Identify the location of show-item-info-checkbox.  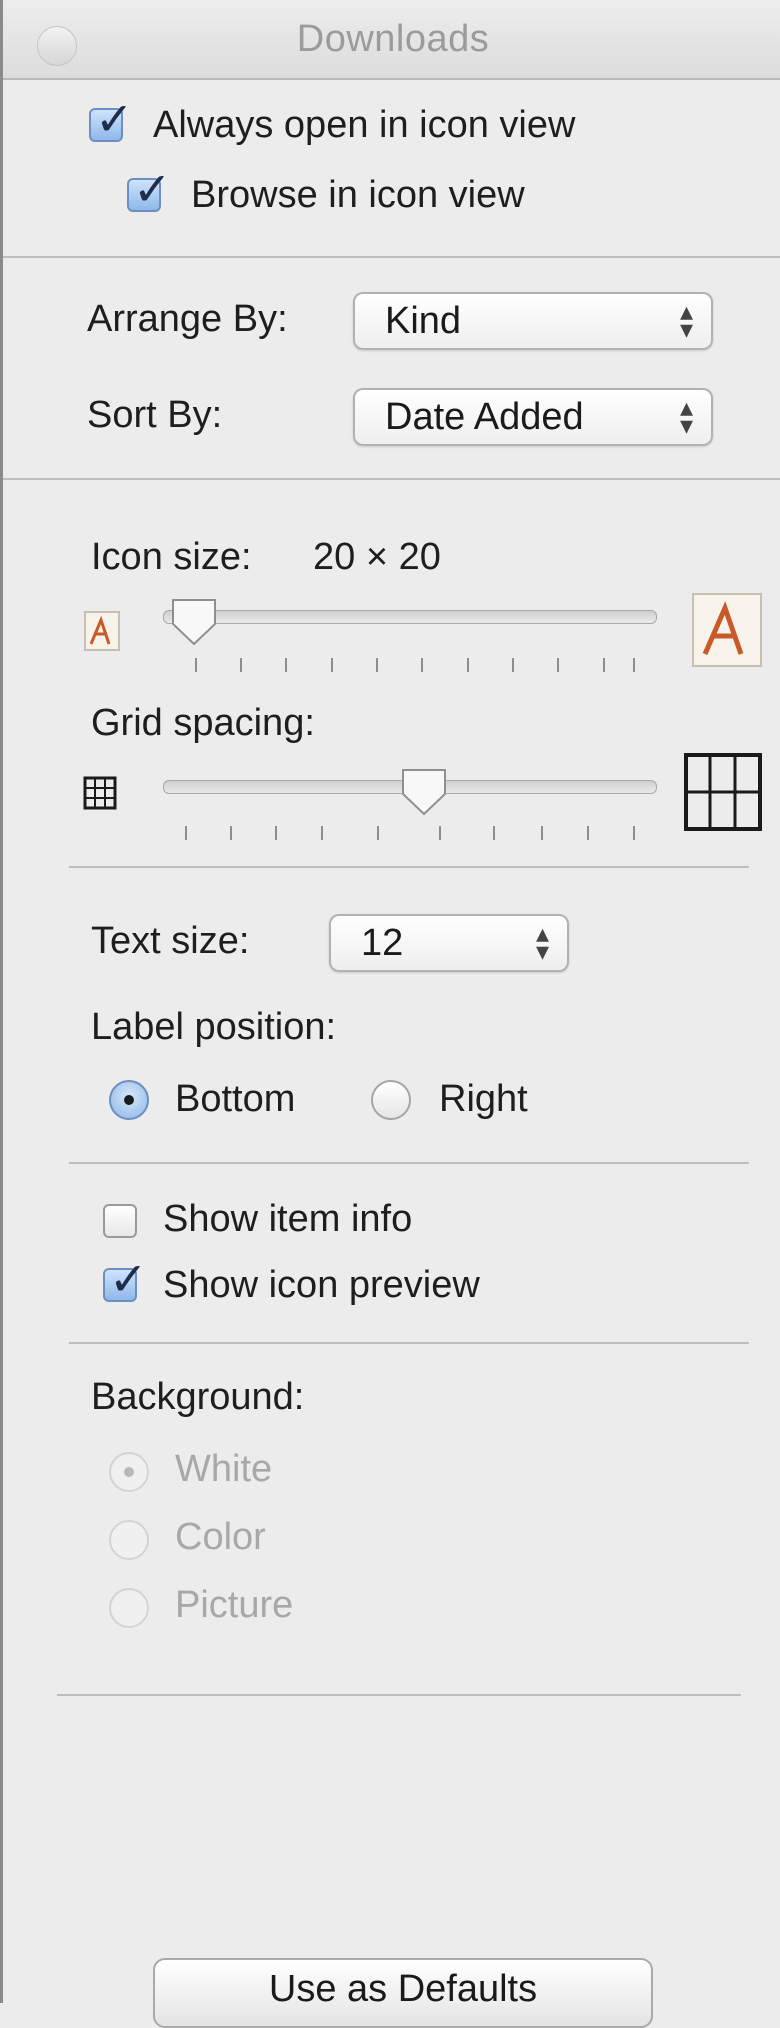
(120, 1221).